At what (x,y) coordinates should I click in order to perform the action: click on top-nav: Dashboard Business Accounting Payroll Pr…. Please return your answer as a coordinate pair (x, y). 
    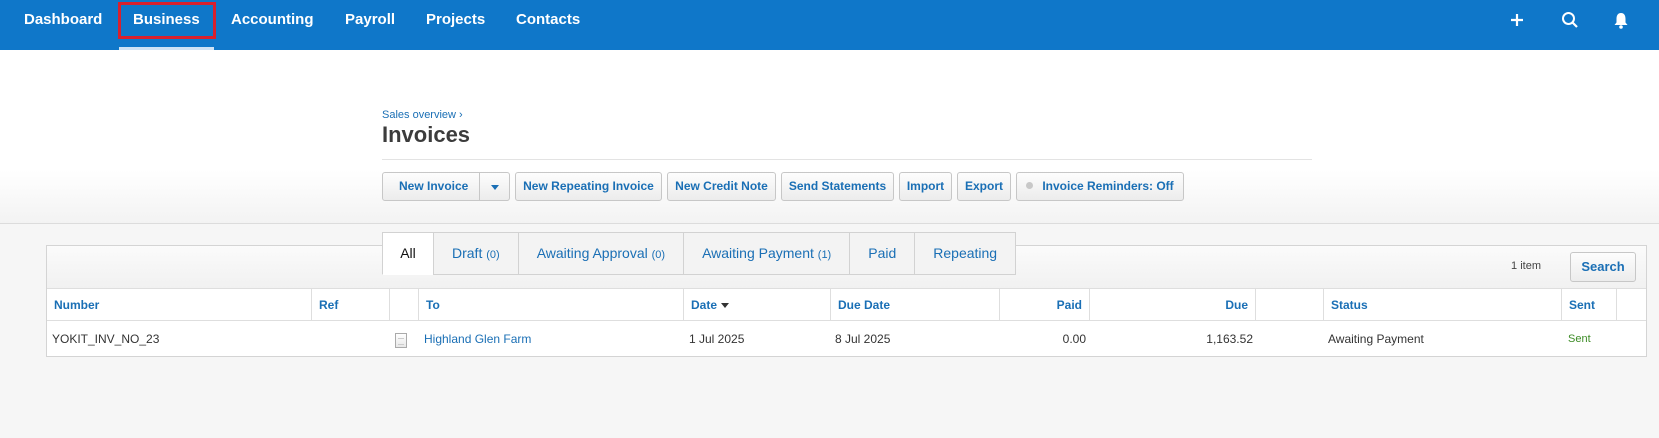
    Looking at the image, I should click on (829, 25).